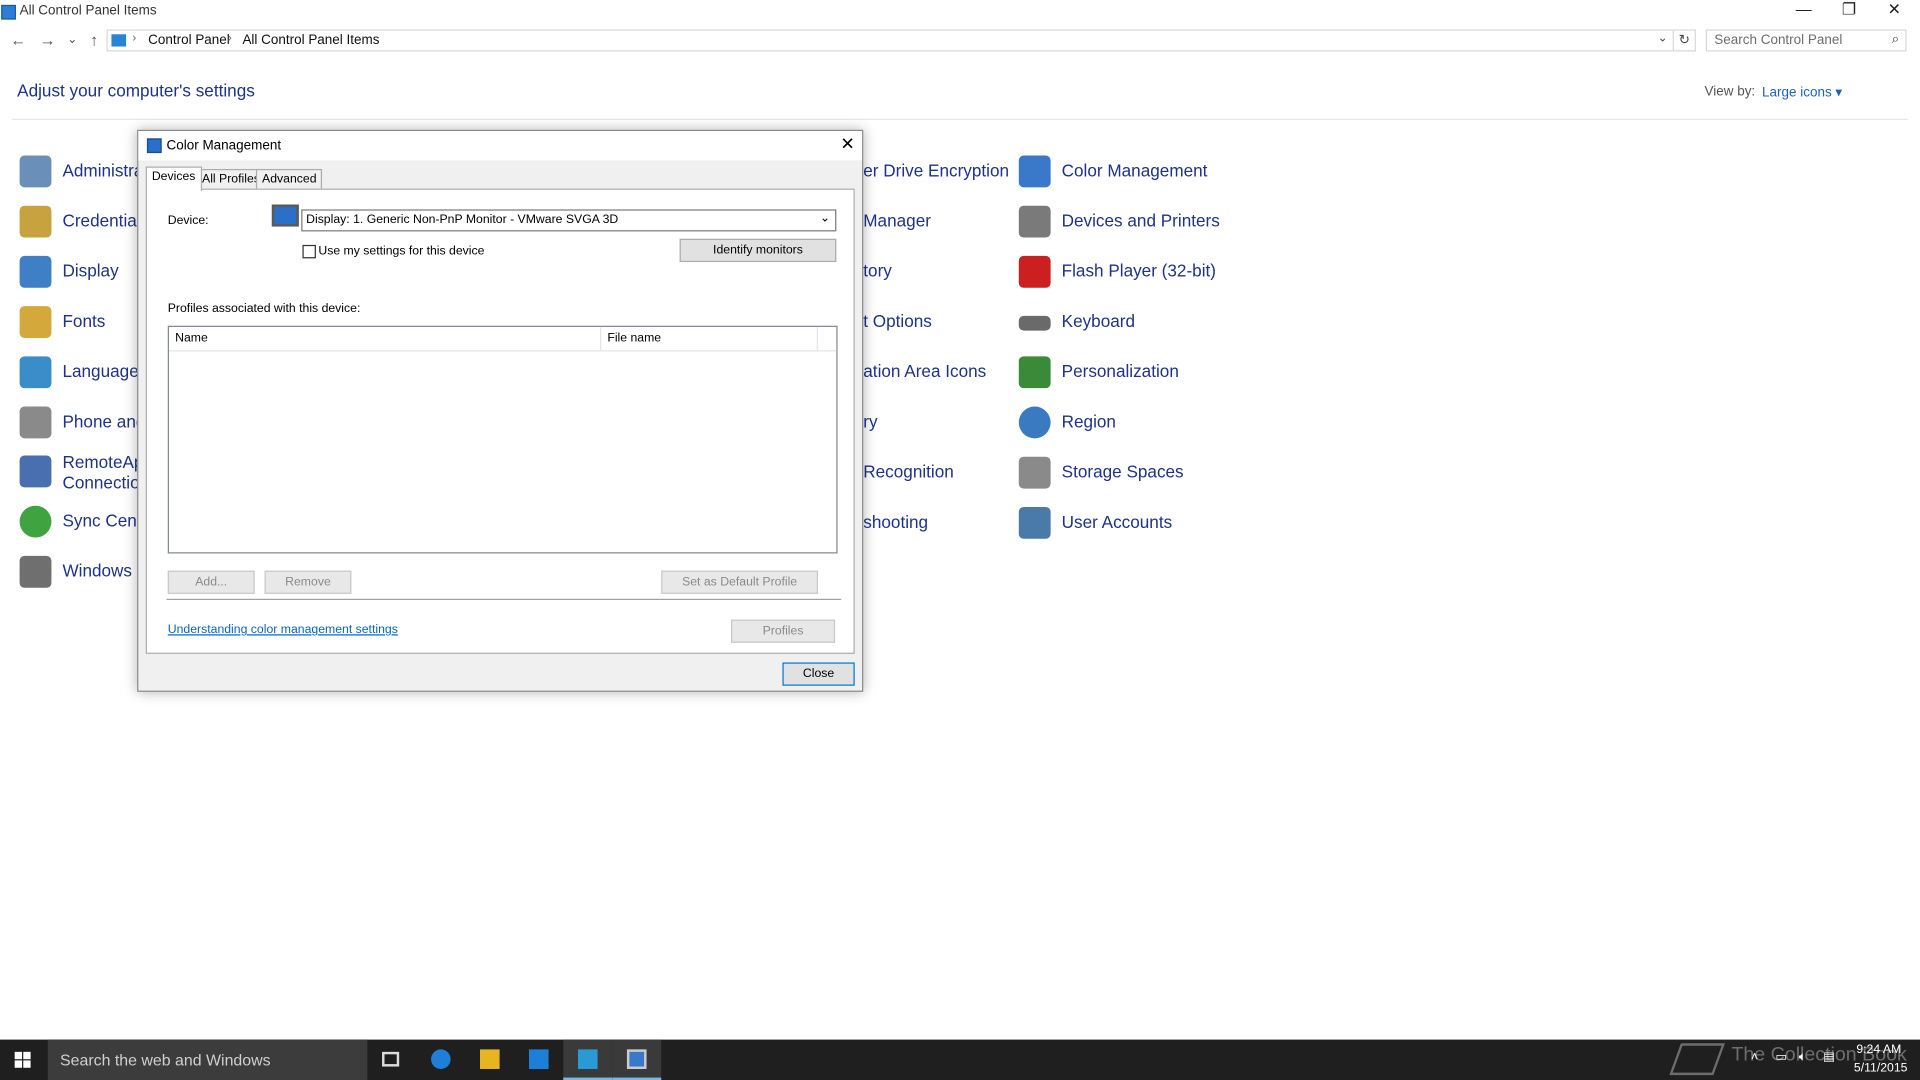 The height and width of the screenshot is (1080, 1920). I want to click on cp-item-label: Phone and, so click(104, 421).